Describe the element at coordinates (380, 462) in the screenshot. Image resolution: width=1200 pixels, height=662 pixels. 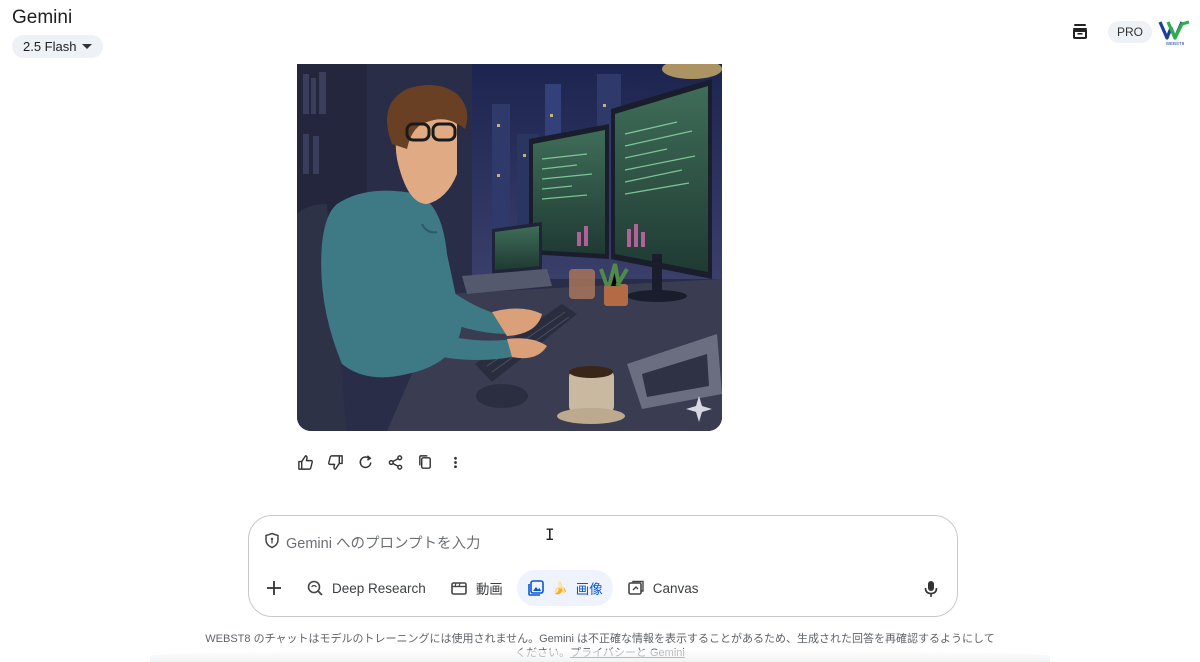
I see `response-actions` at that location.